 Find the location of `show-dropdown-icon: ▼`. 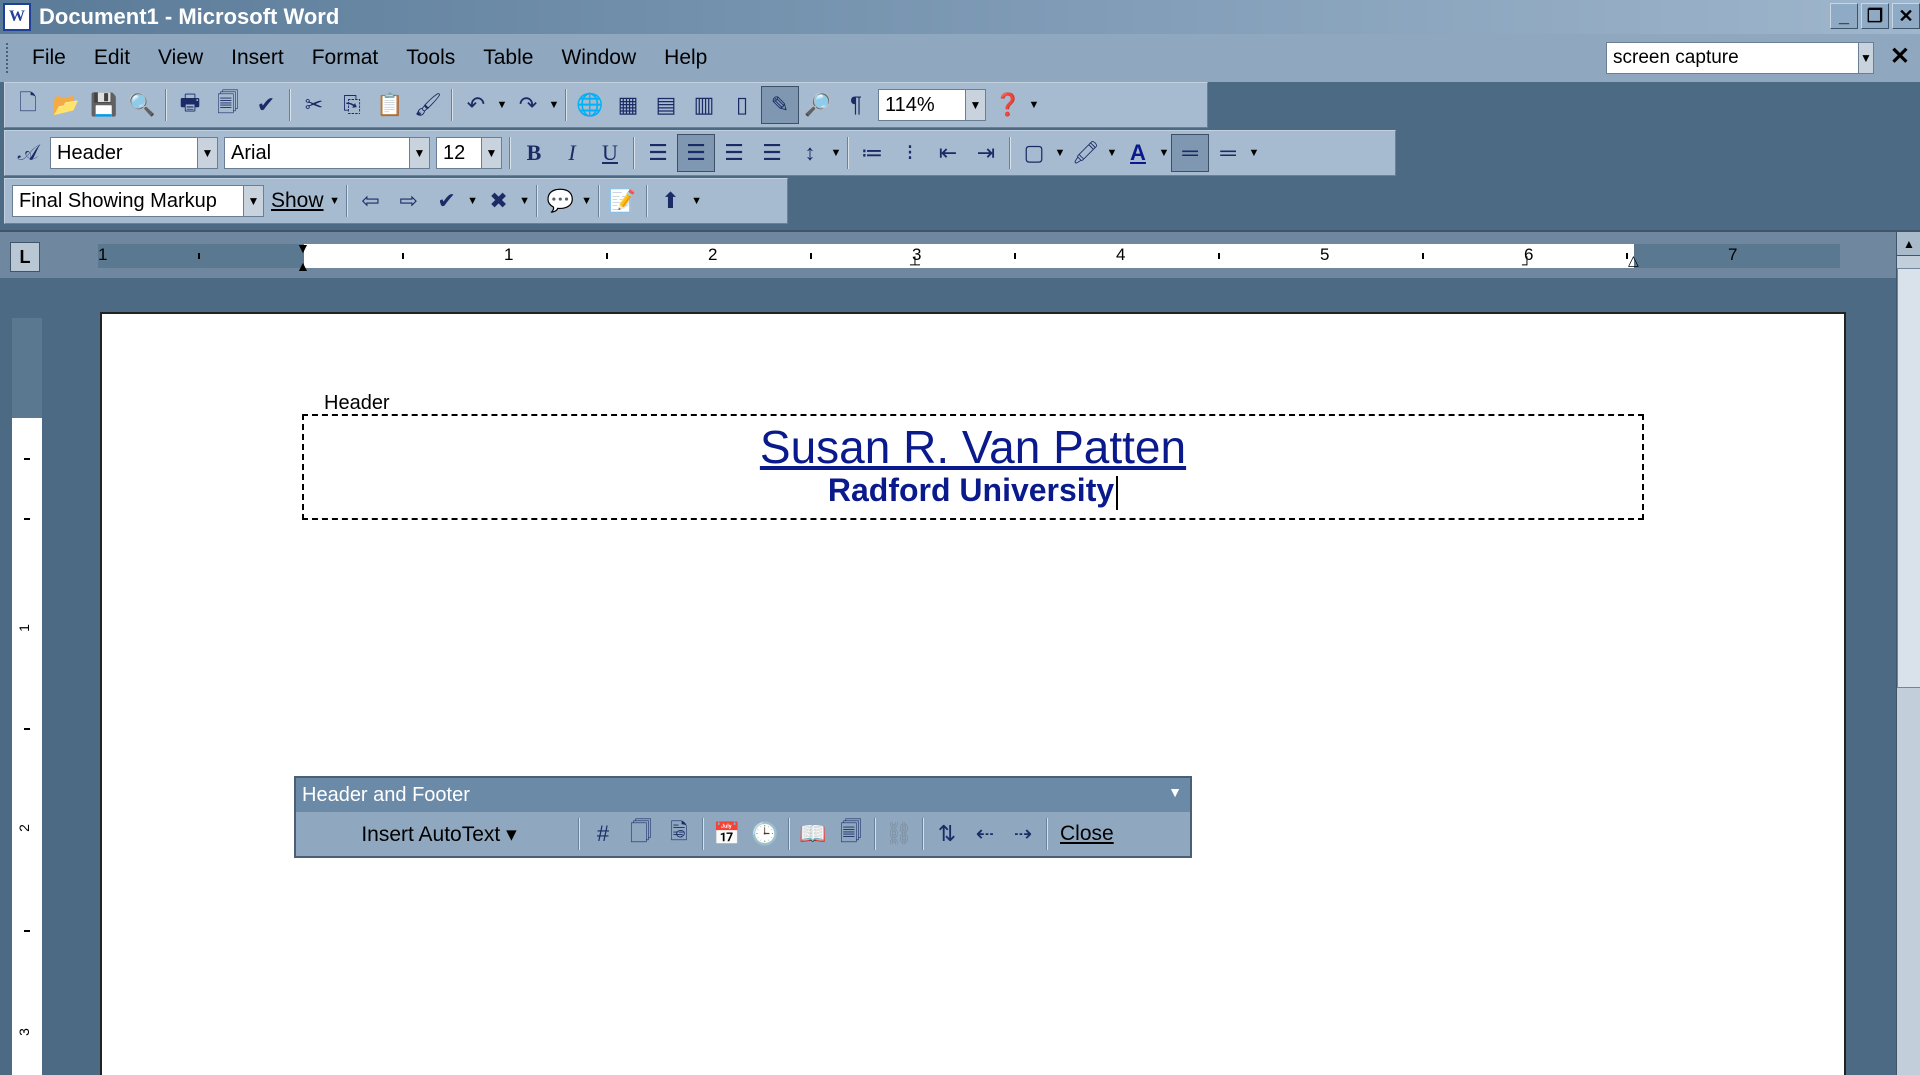

show-dropdown-icon: ▼ is located at coordinates (335, 201).